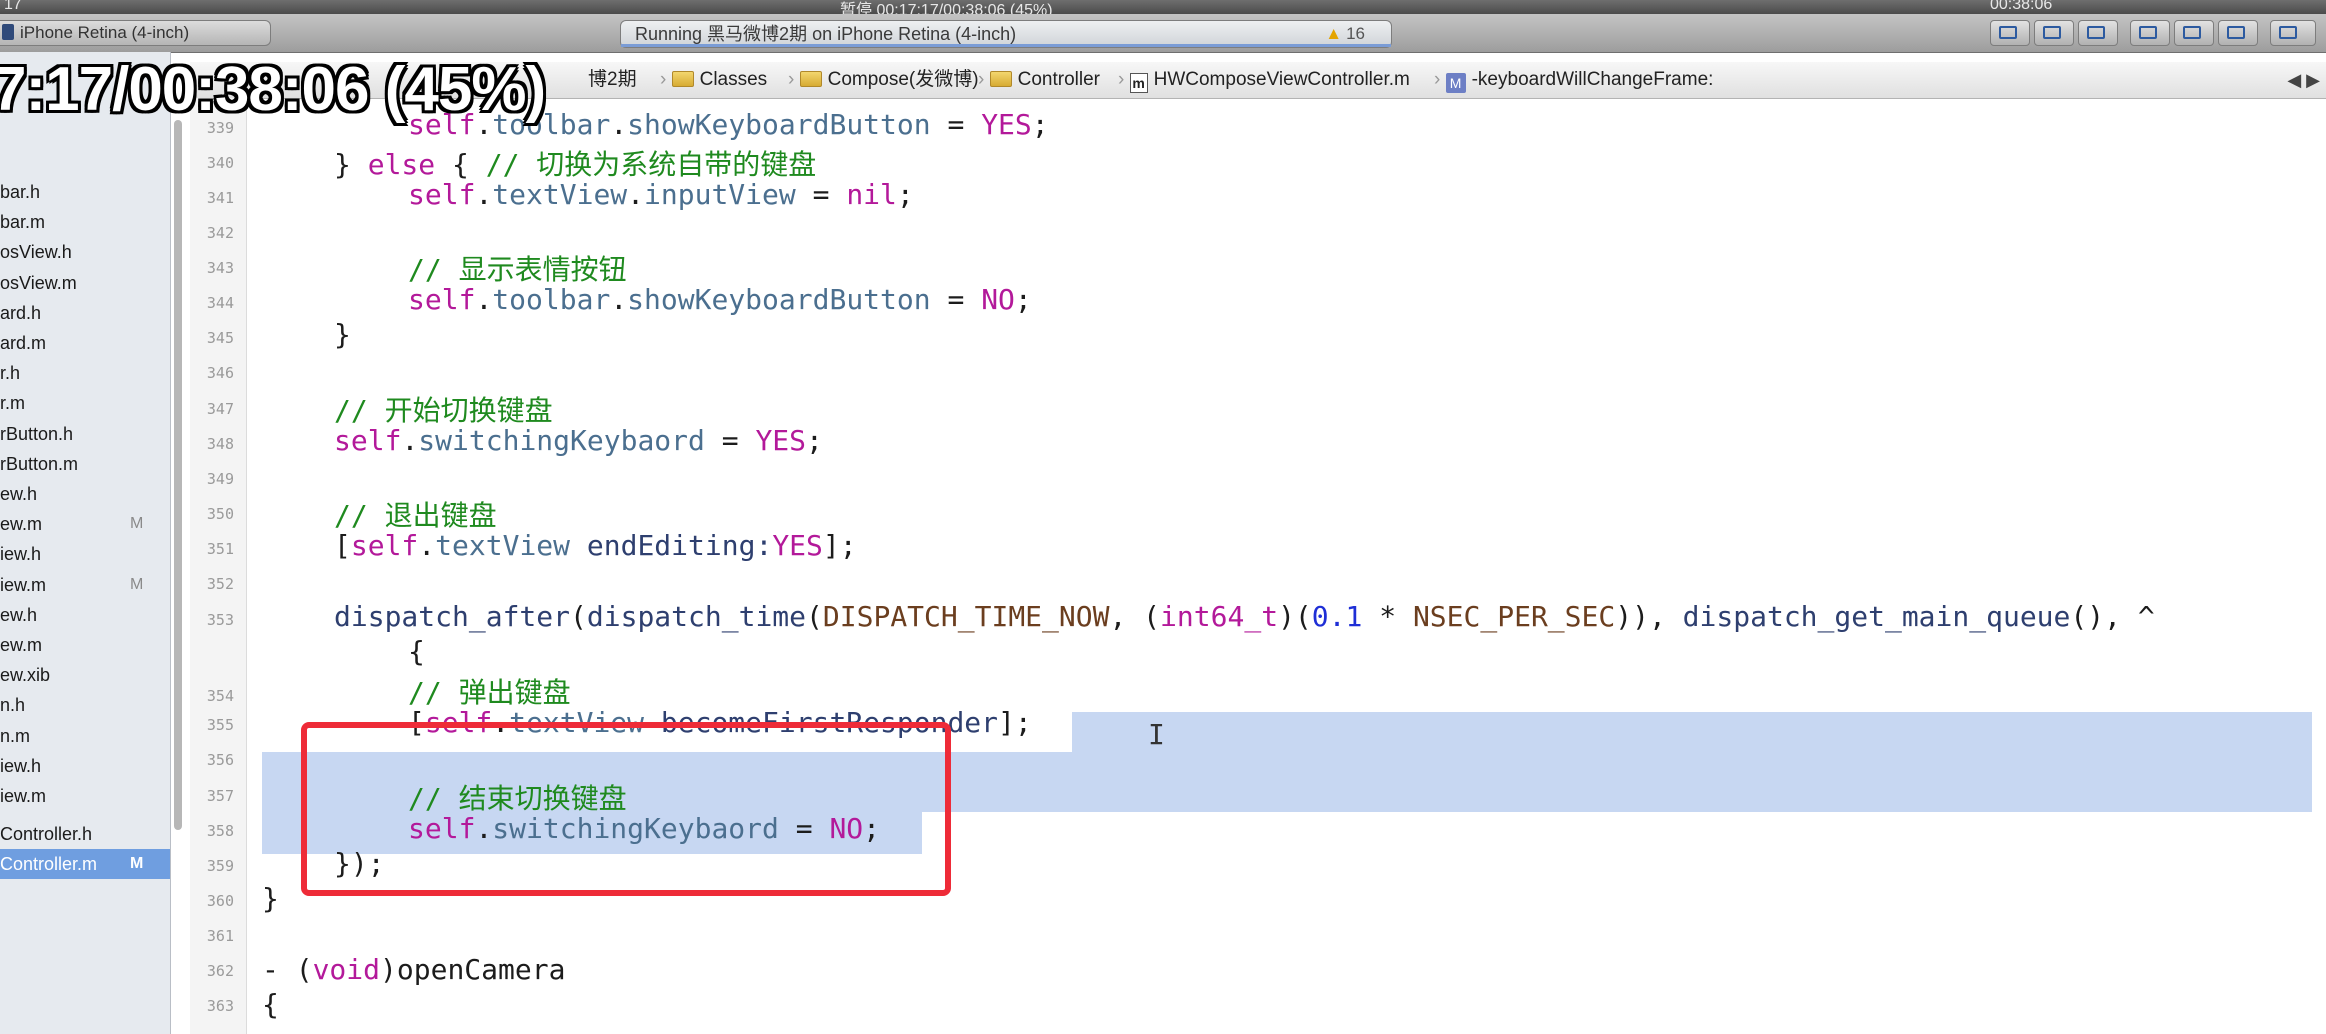  I want to click on menubar-left-text: 17, so click(13, 6).